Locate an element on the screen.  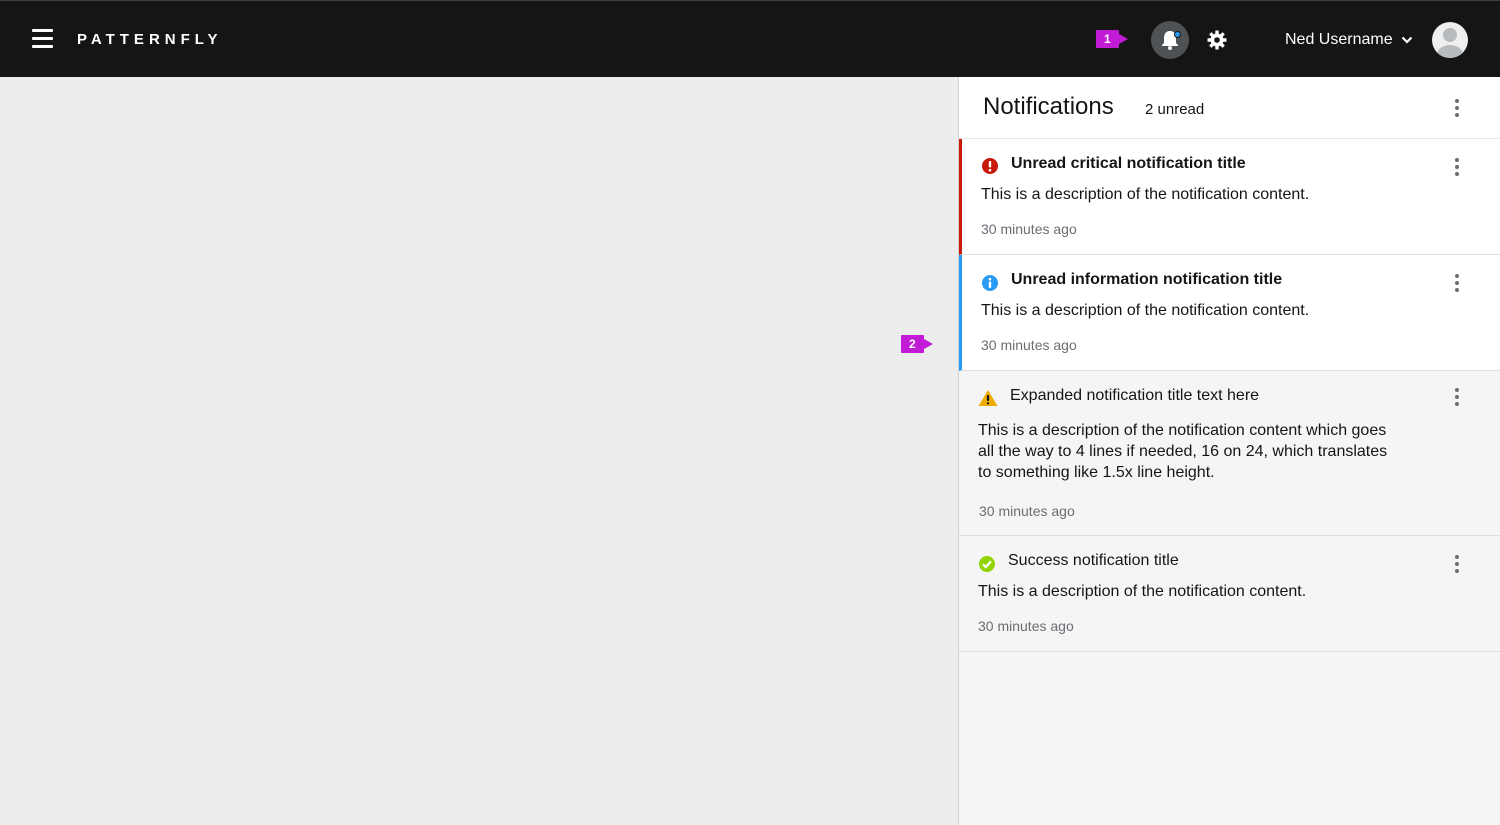
warning-triangle-icon is located at coordinates (988, 398).